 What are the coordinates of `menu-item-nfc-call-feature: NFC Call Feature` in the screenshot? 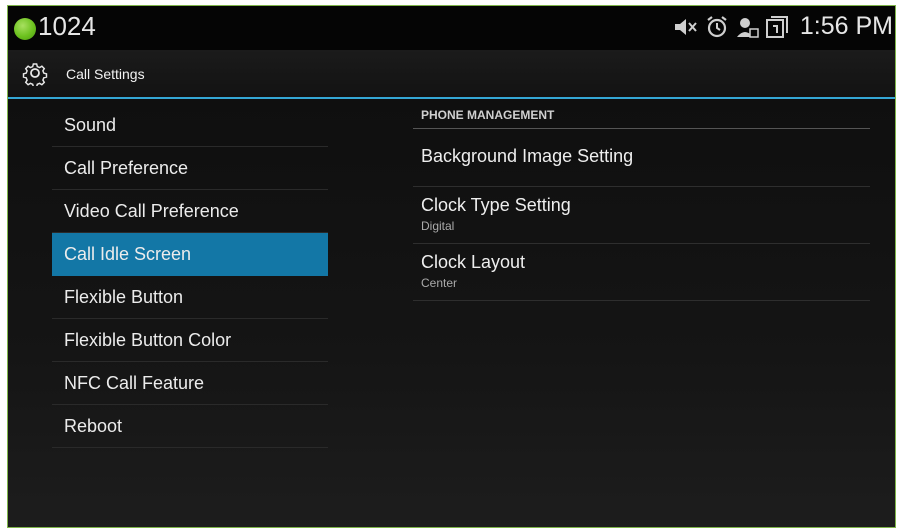 It's located at (190, 383).